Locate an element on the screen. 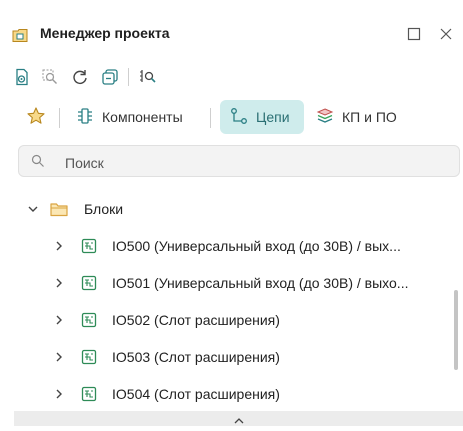 This screenshot has width=463, height=431. search-input is located at coordinates (255, 163).